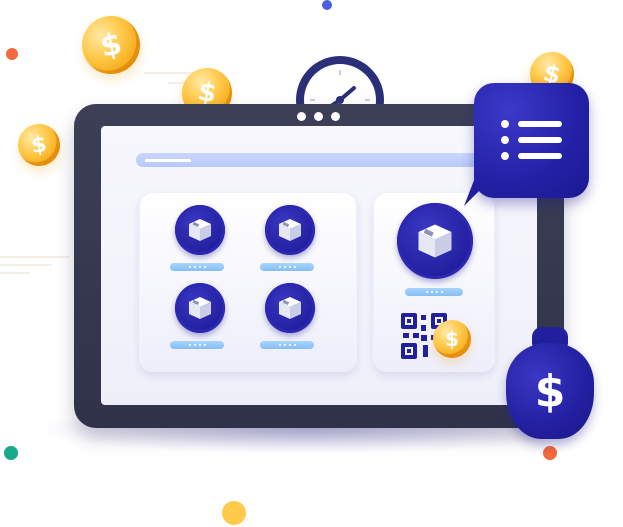 The height and width of the screenshot is (527, 623). I want to click on money-bag-icon: $, so click(550, 391).